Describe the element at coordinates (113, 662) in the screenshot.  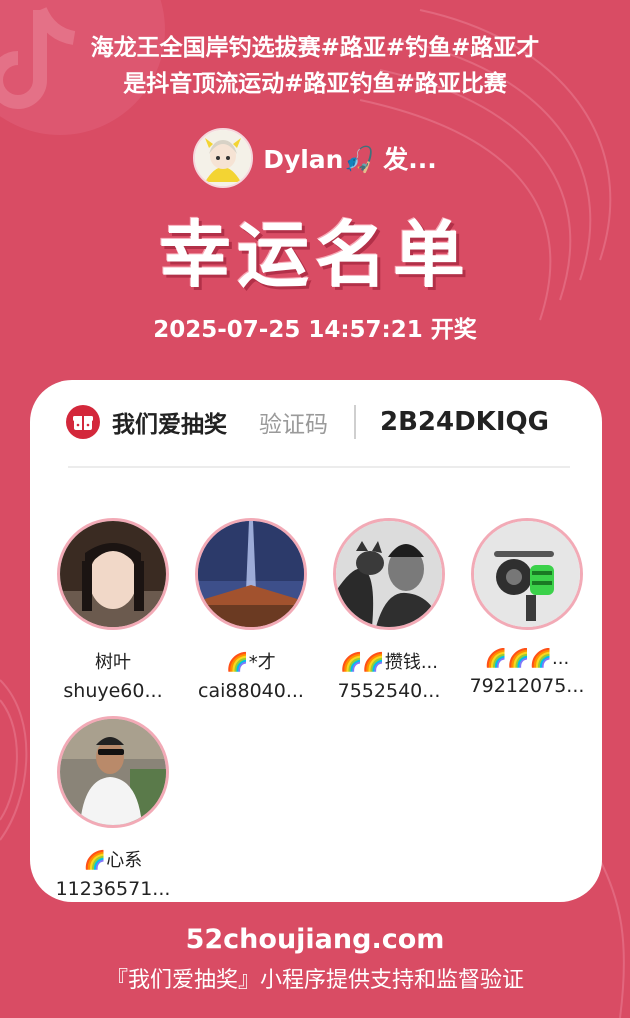
I see `winner-nickname: 树叶` at that location.